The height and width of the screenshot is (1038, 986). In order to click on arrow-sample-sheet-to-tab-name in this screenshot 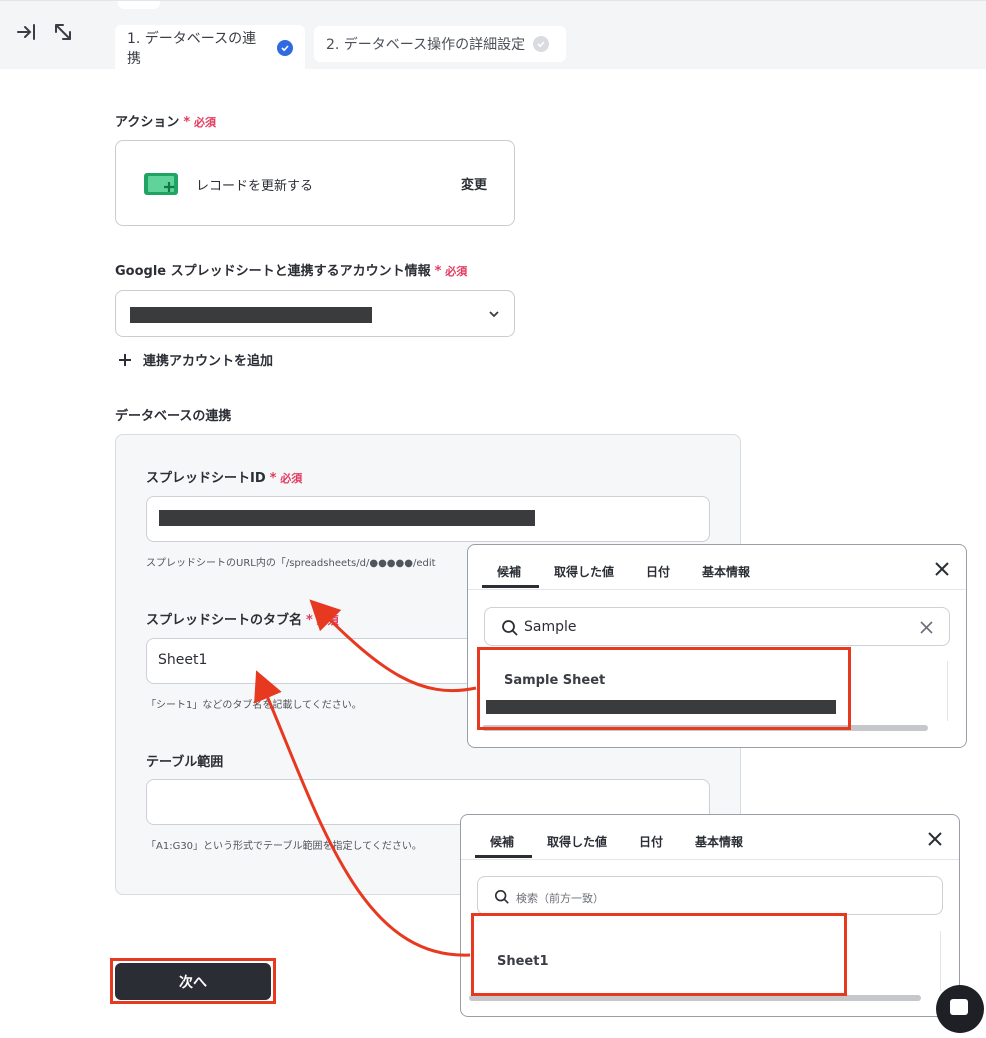, I will do `click(393, 646)`.